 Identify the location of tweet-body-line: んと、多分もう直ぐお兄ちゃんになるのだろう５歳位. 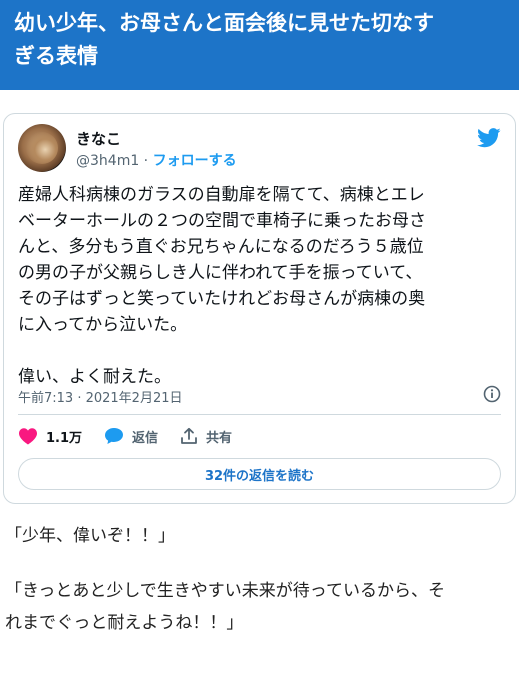
(221, 247).